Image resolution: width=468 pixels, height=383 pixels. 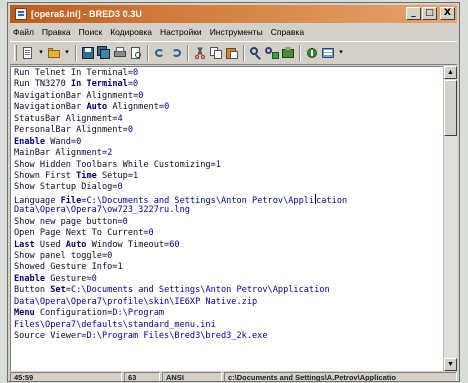 I want to click on editor-line: Show new page button=0, so click(x=228, y=222).